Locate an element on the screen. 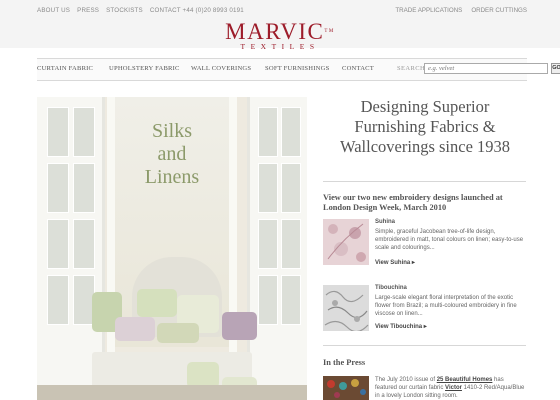 The image size is (560, 400). search-label: SEARCH is located at coordinates (411, 68).